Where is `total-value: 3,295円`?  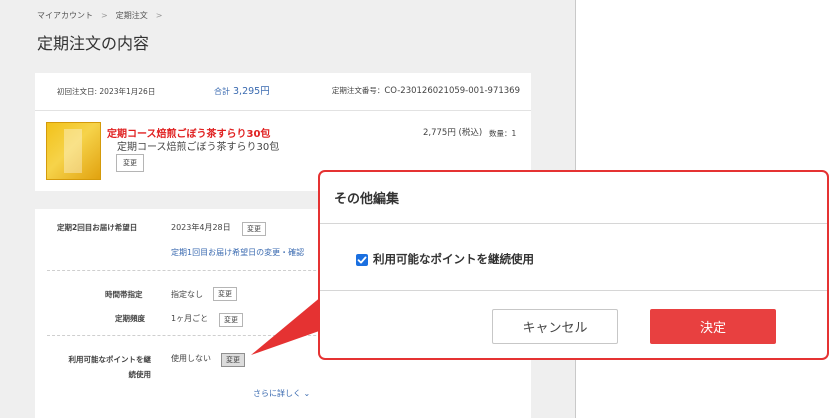
total-value: 3,295円 is located at coordinates (251, 91).